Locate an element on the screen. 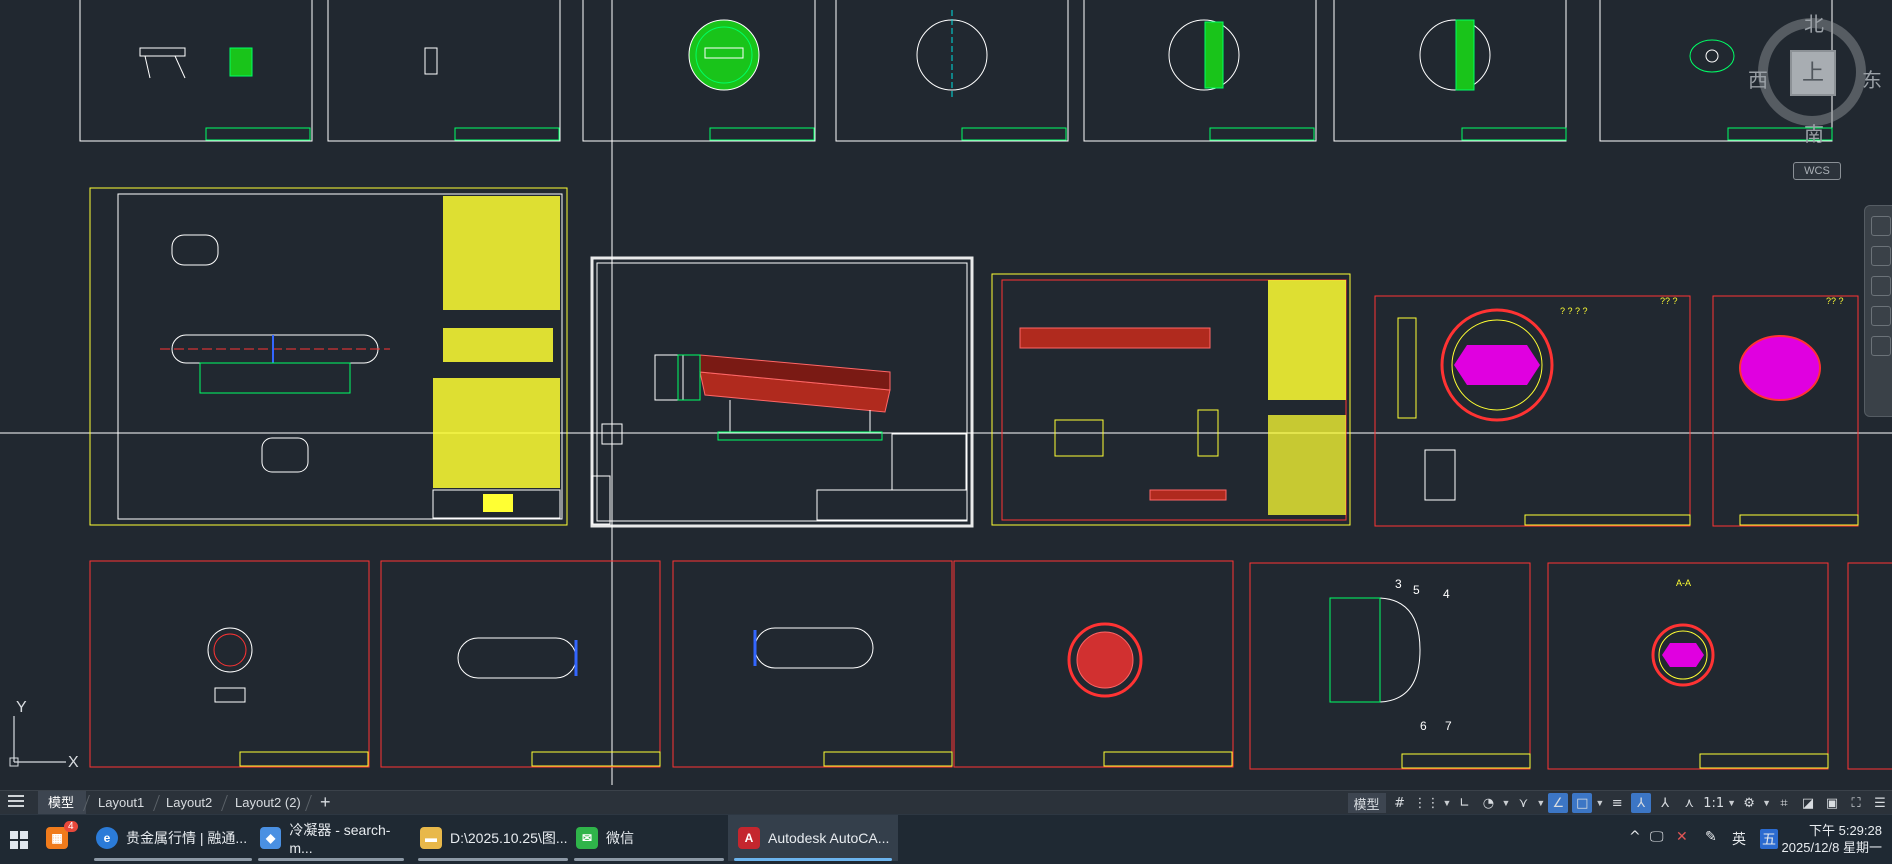 This screenshot has height=864, width=1892. section-label-aa: A-A is located at coordinates (1683, 583).